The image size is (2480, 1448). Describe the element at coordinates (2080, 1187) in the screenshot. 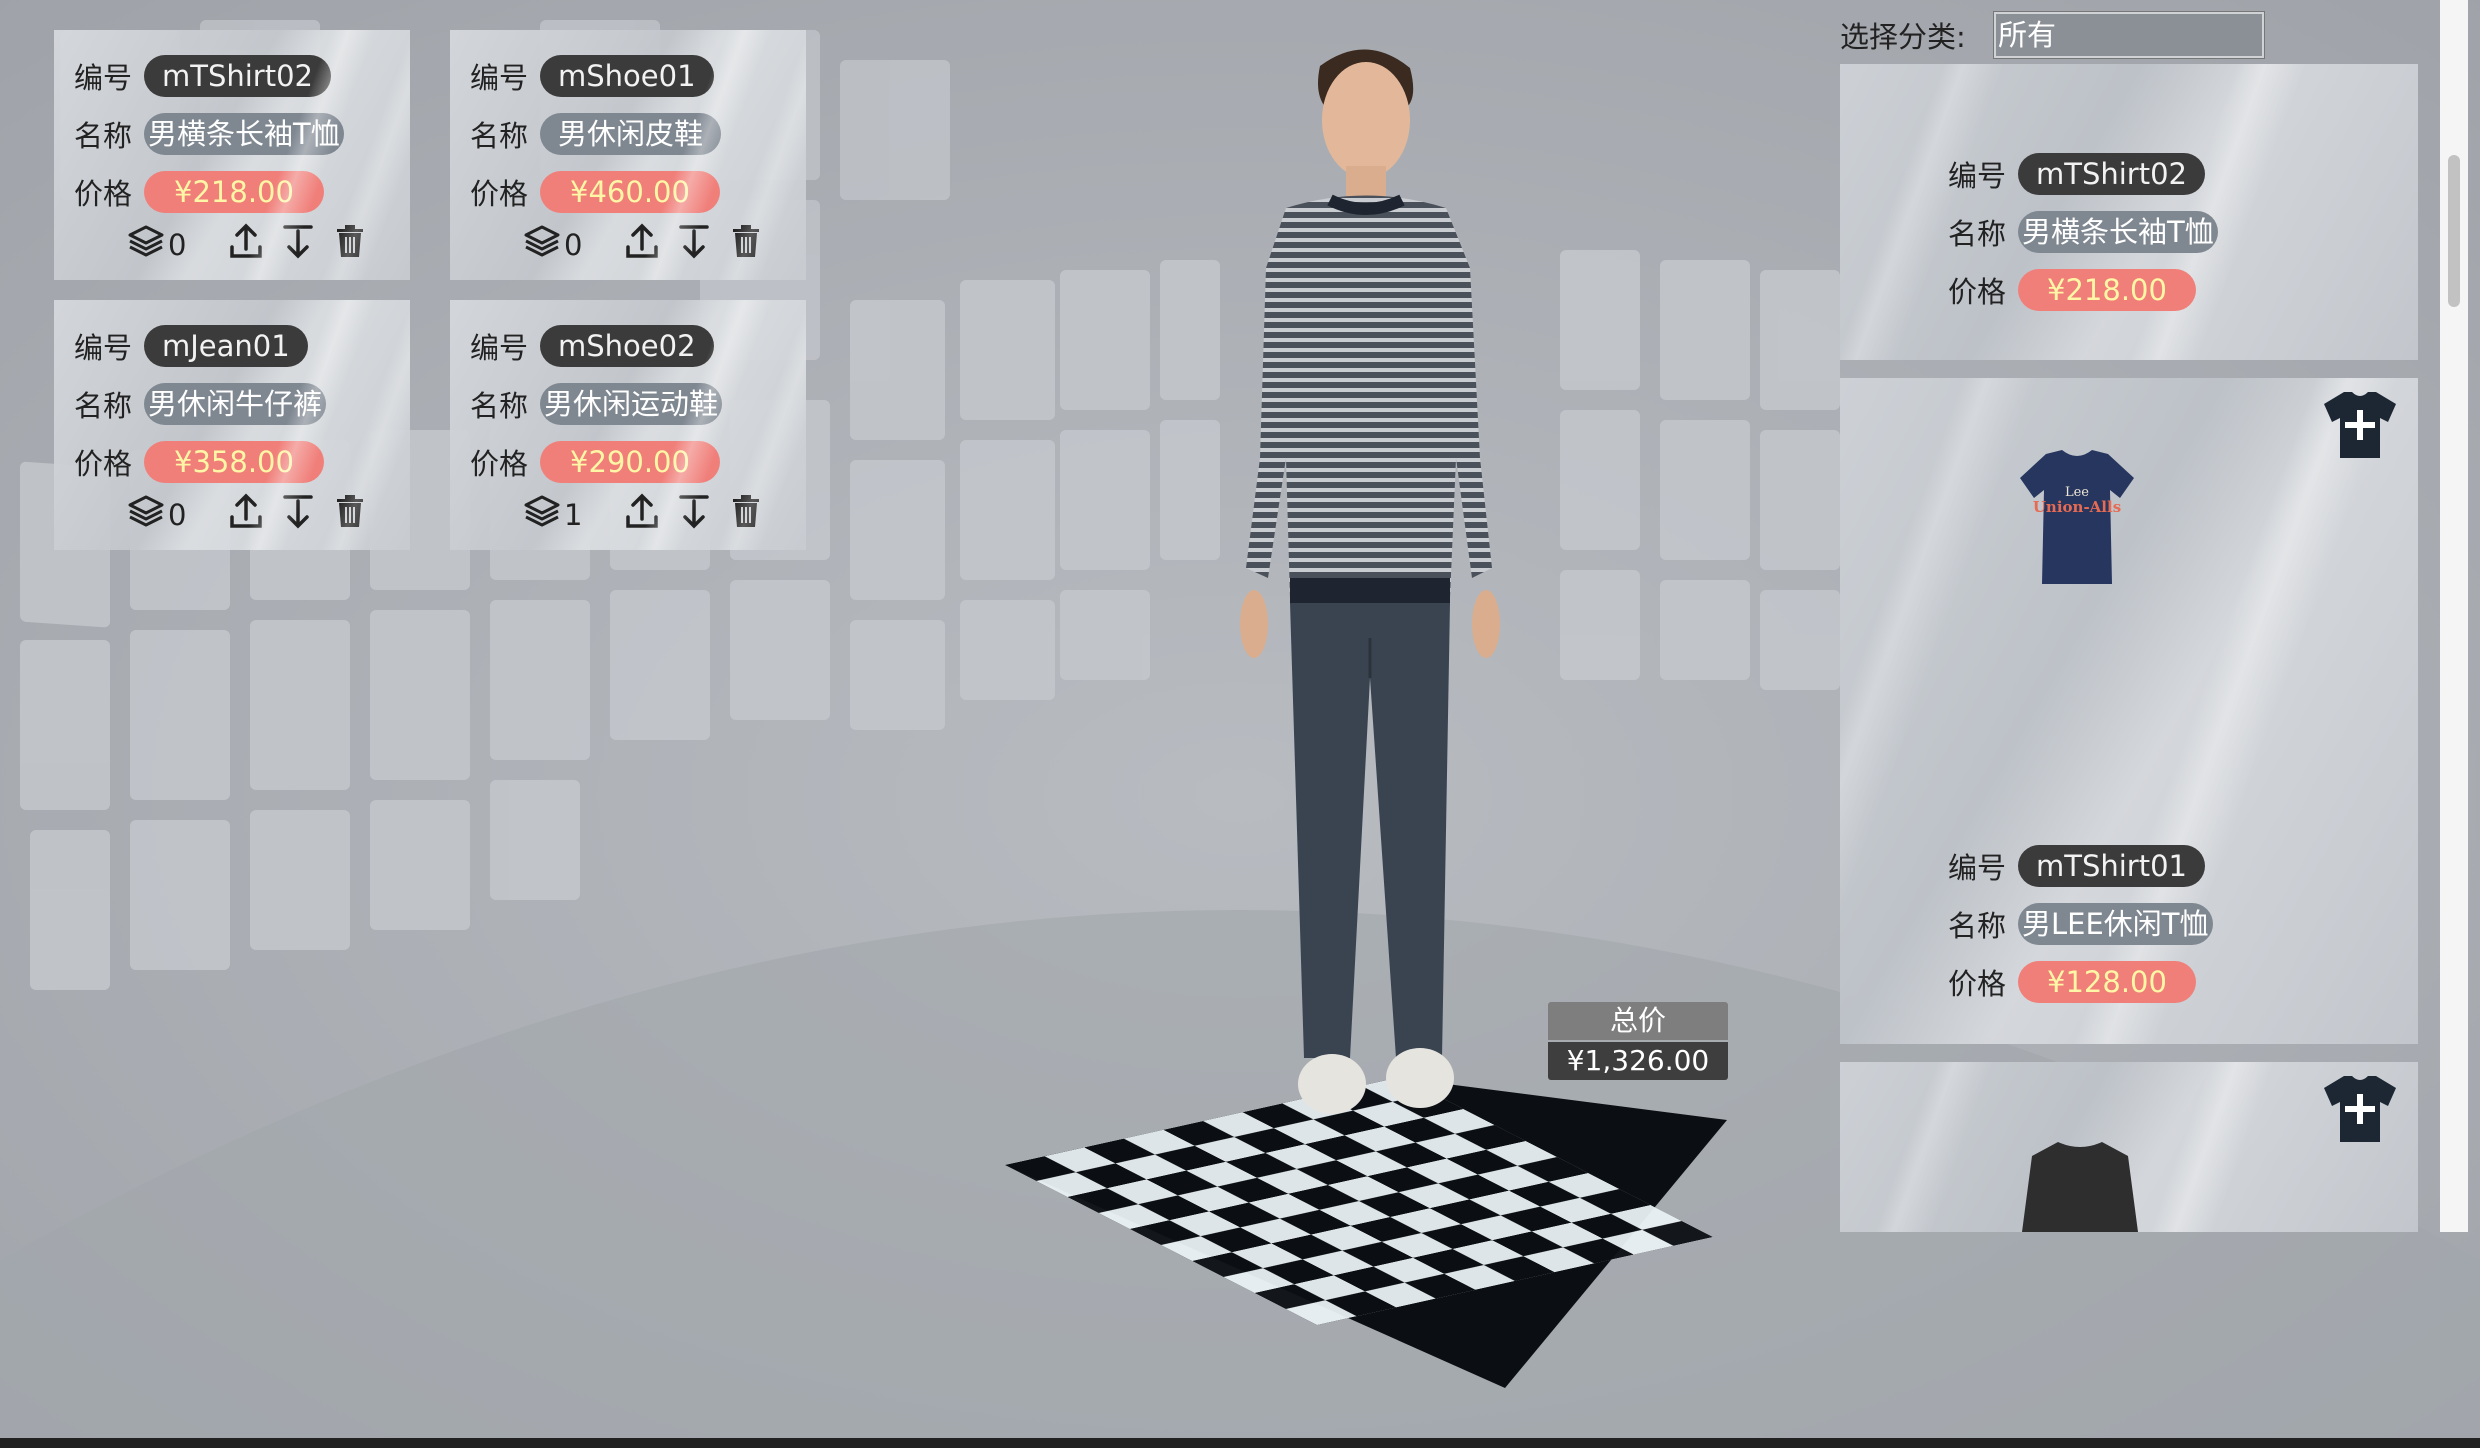

I see `product-image-longsleeve` at that location.